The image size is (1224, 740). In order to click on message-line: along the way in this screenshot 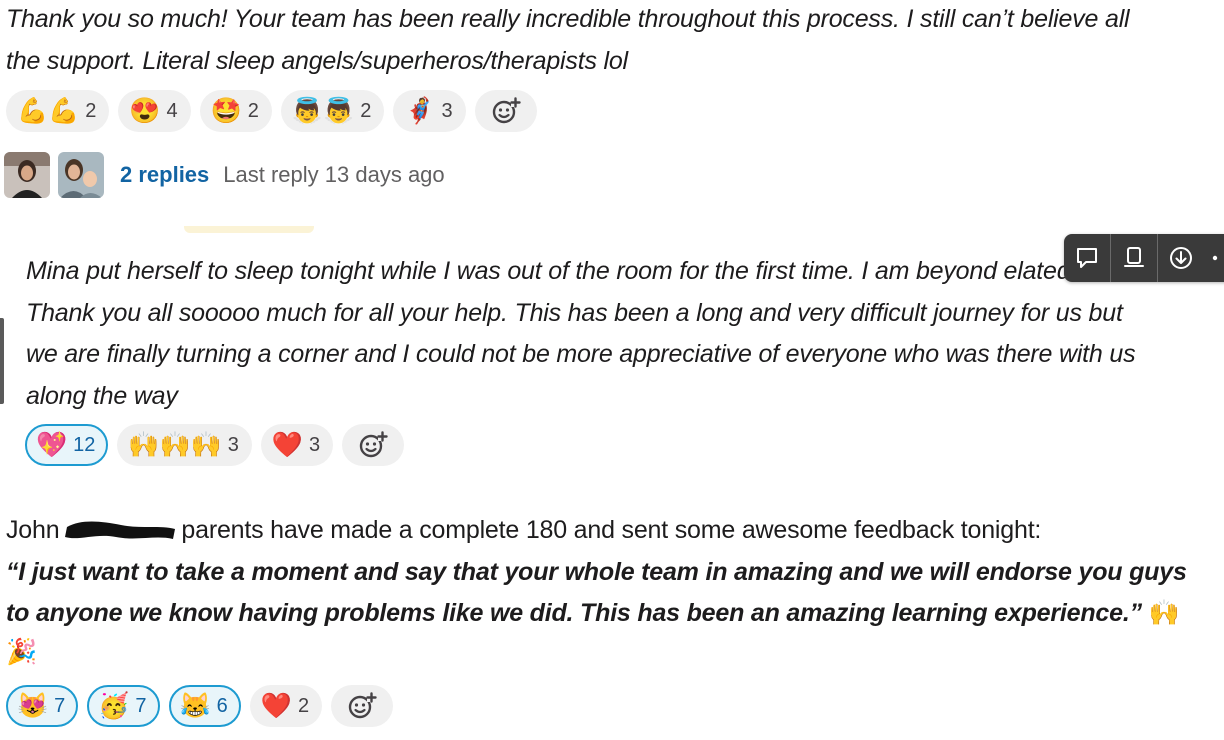, I will do `click(102, 395)`.